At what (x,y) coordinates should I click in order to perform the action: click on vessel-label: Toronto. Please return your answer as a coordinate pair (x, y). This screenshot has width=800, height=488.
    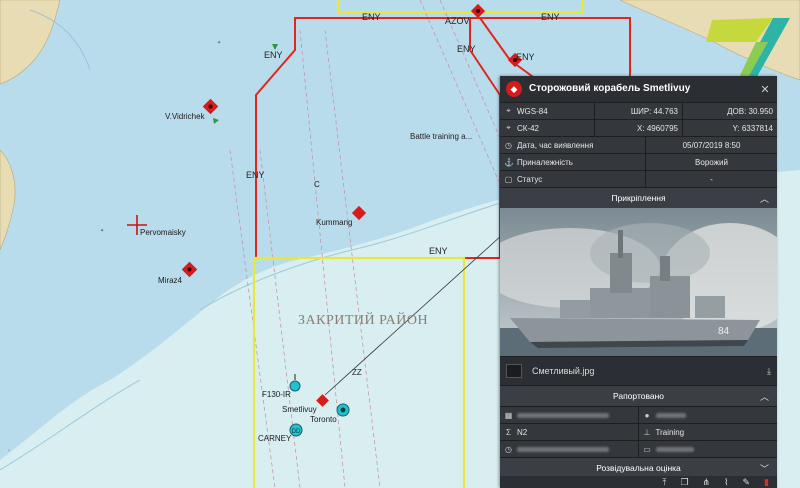
    Looking at the image, I should click on (323, 419).